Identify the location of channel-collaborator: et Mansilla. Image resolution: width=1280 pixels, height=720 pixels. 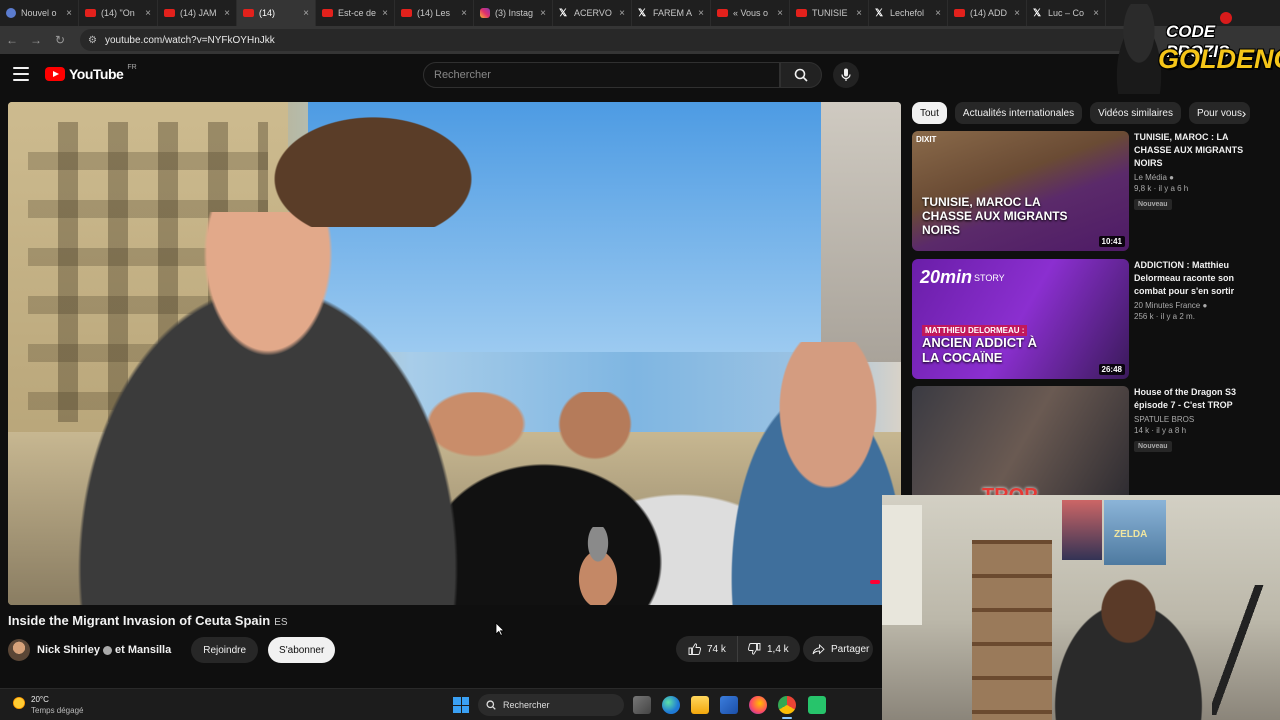
(143, 650).